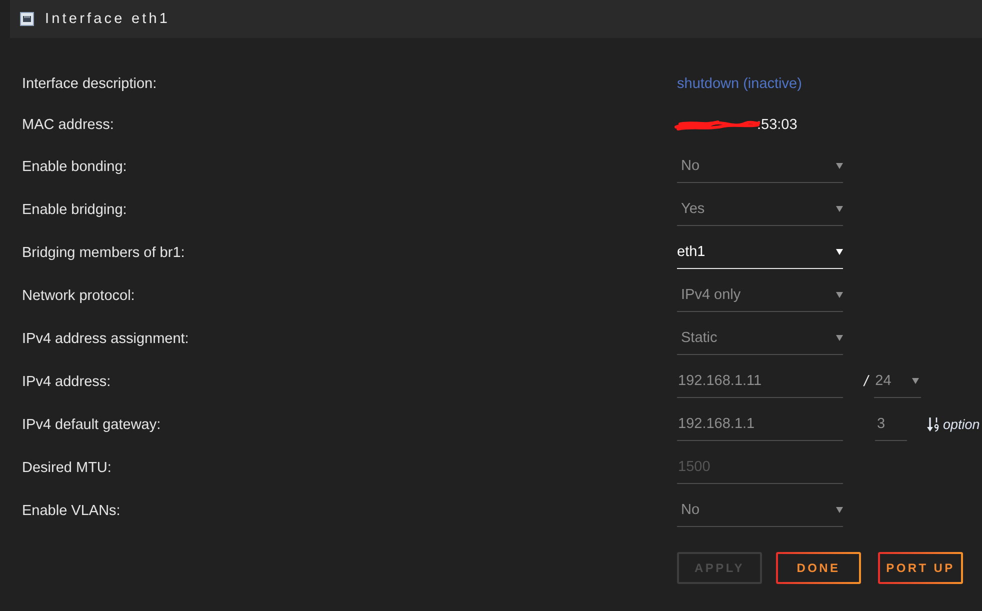 The height and width of the screenshot is (611, 982). What do you see at coordinates (961, 424) in the screenshot?
I see `options-link: option` at bounding box center [961, 424].